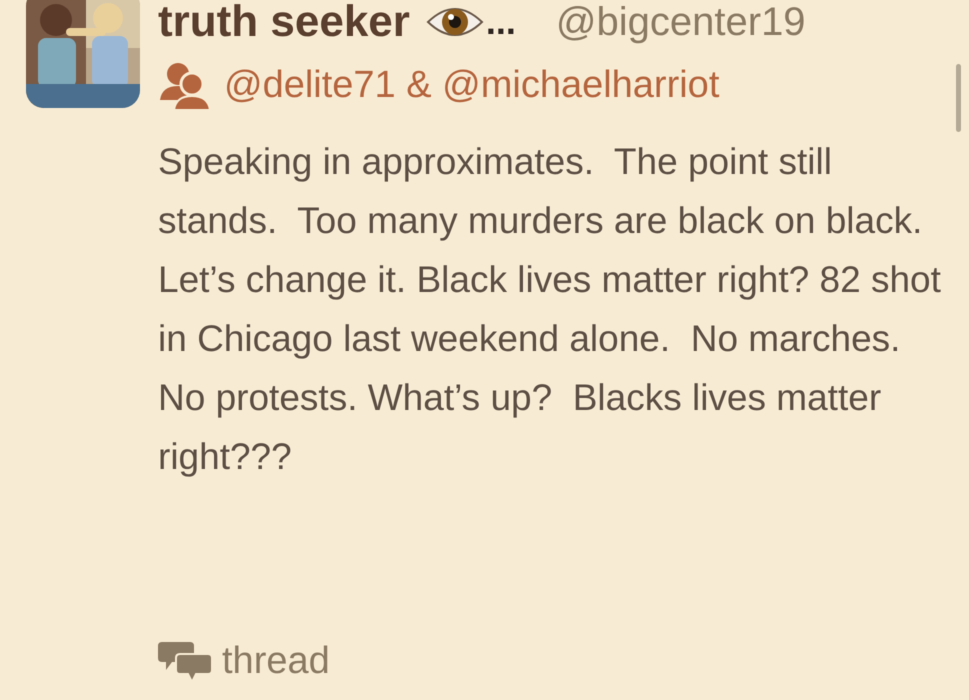 This screenshot has height=700, width=969. I want to click on mentioned-users: @delite71 & @michaelharriot, so click(472, 85).